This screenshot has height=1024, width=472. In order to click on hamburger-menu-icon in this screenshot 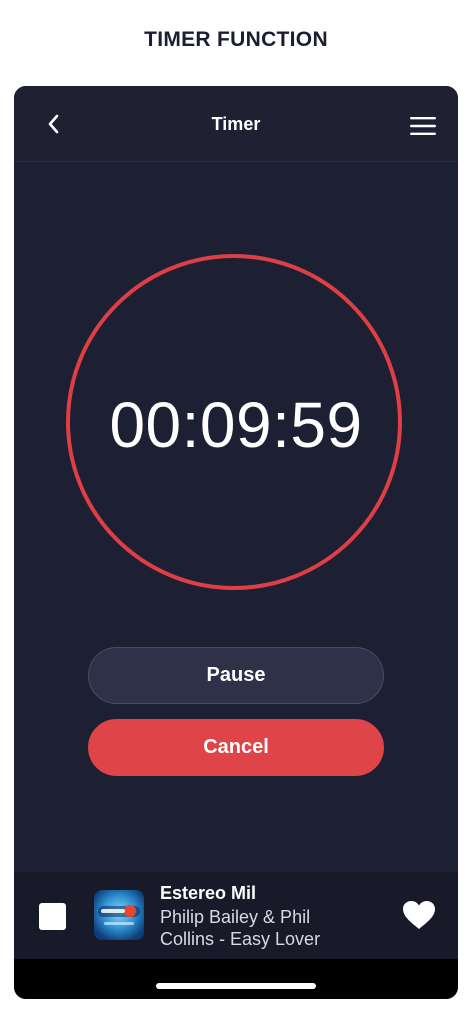, I will do `click(423, 126)`.